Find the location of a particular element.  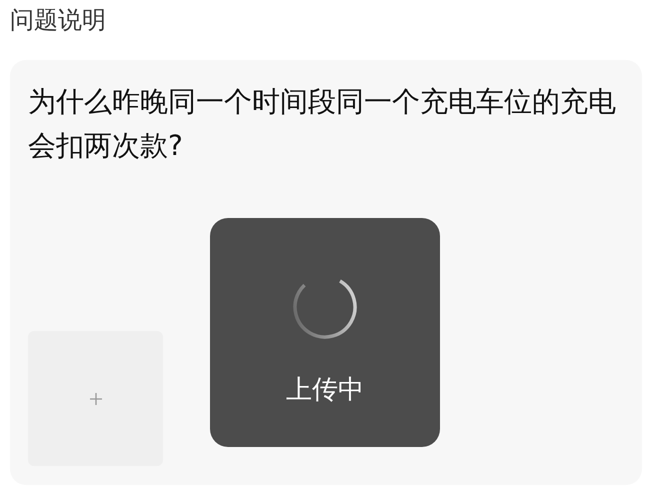

toast-text: 上传中 is located at coordinates (325, 390).